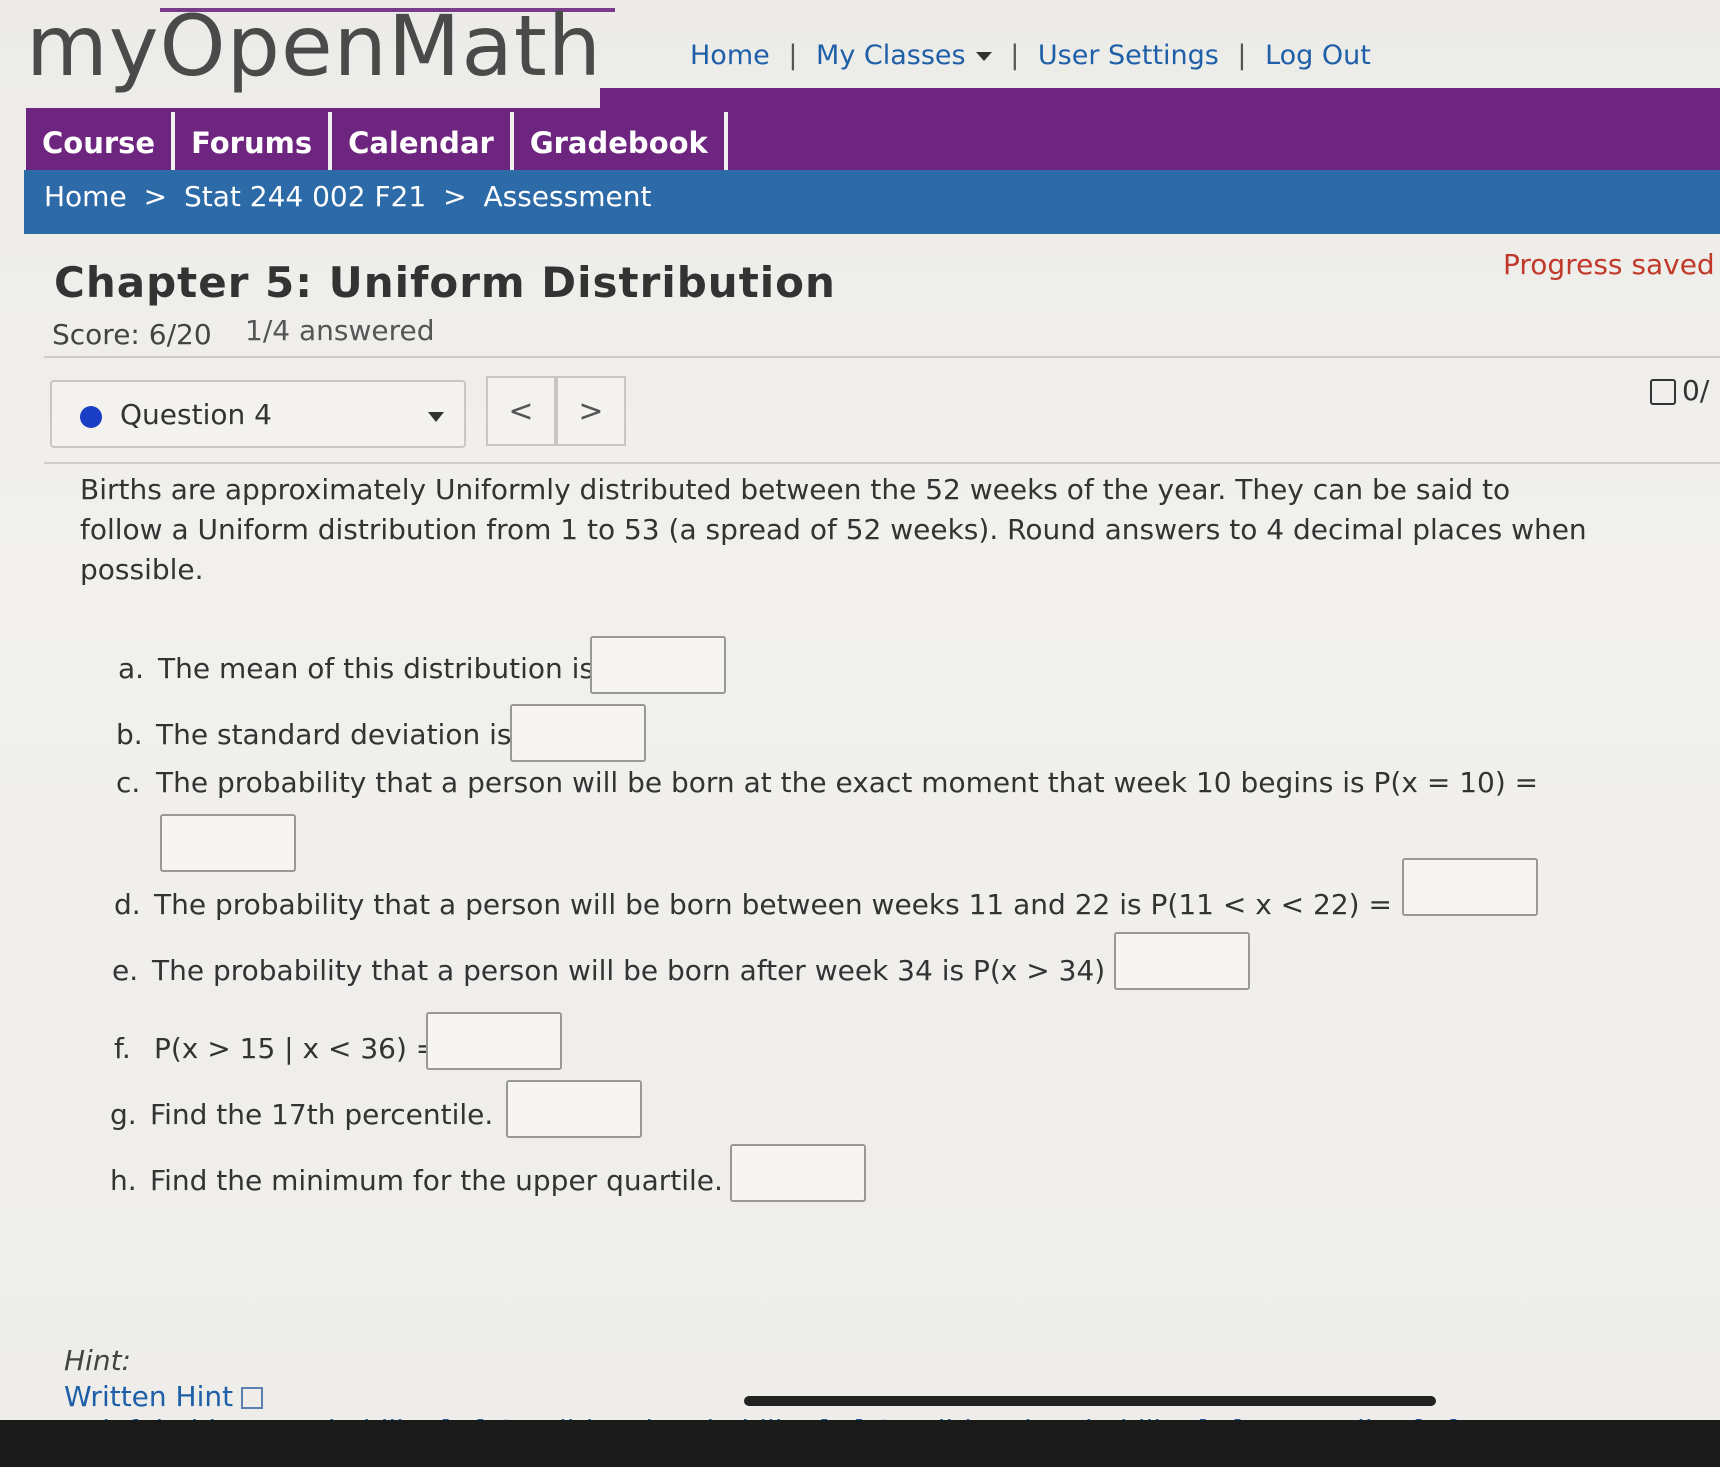 This screenshot has height=1467, width=1720. Describe the element at coordinates (125, 970) in the screenshot. I see `part-label: e.` at that location.